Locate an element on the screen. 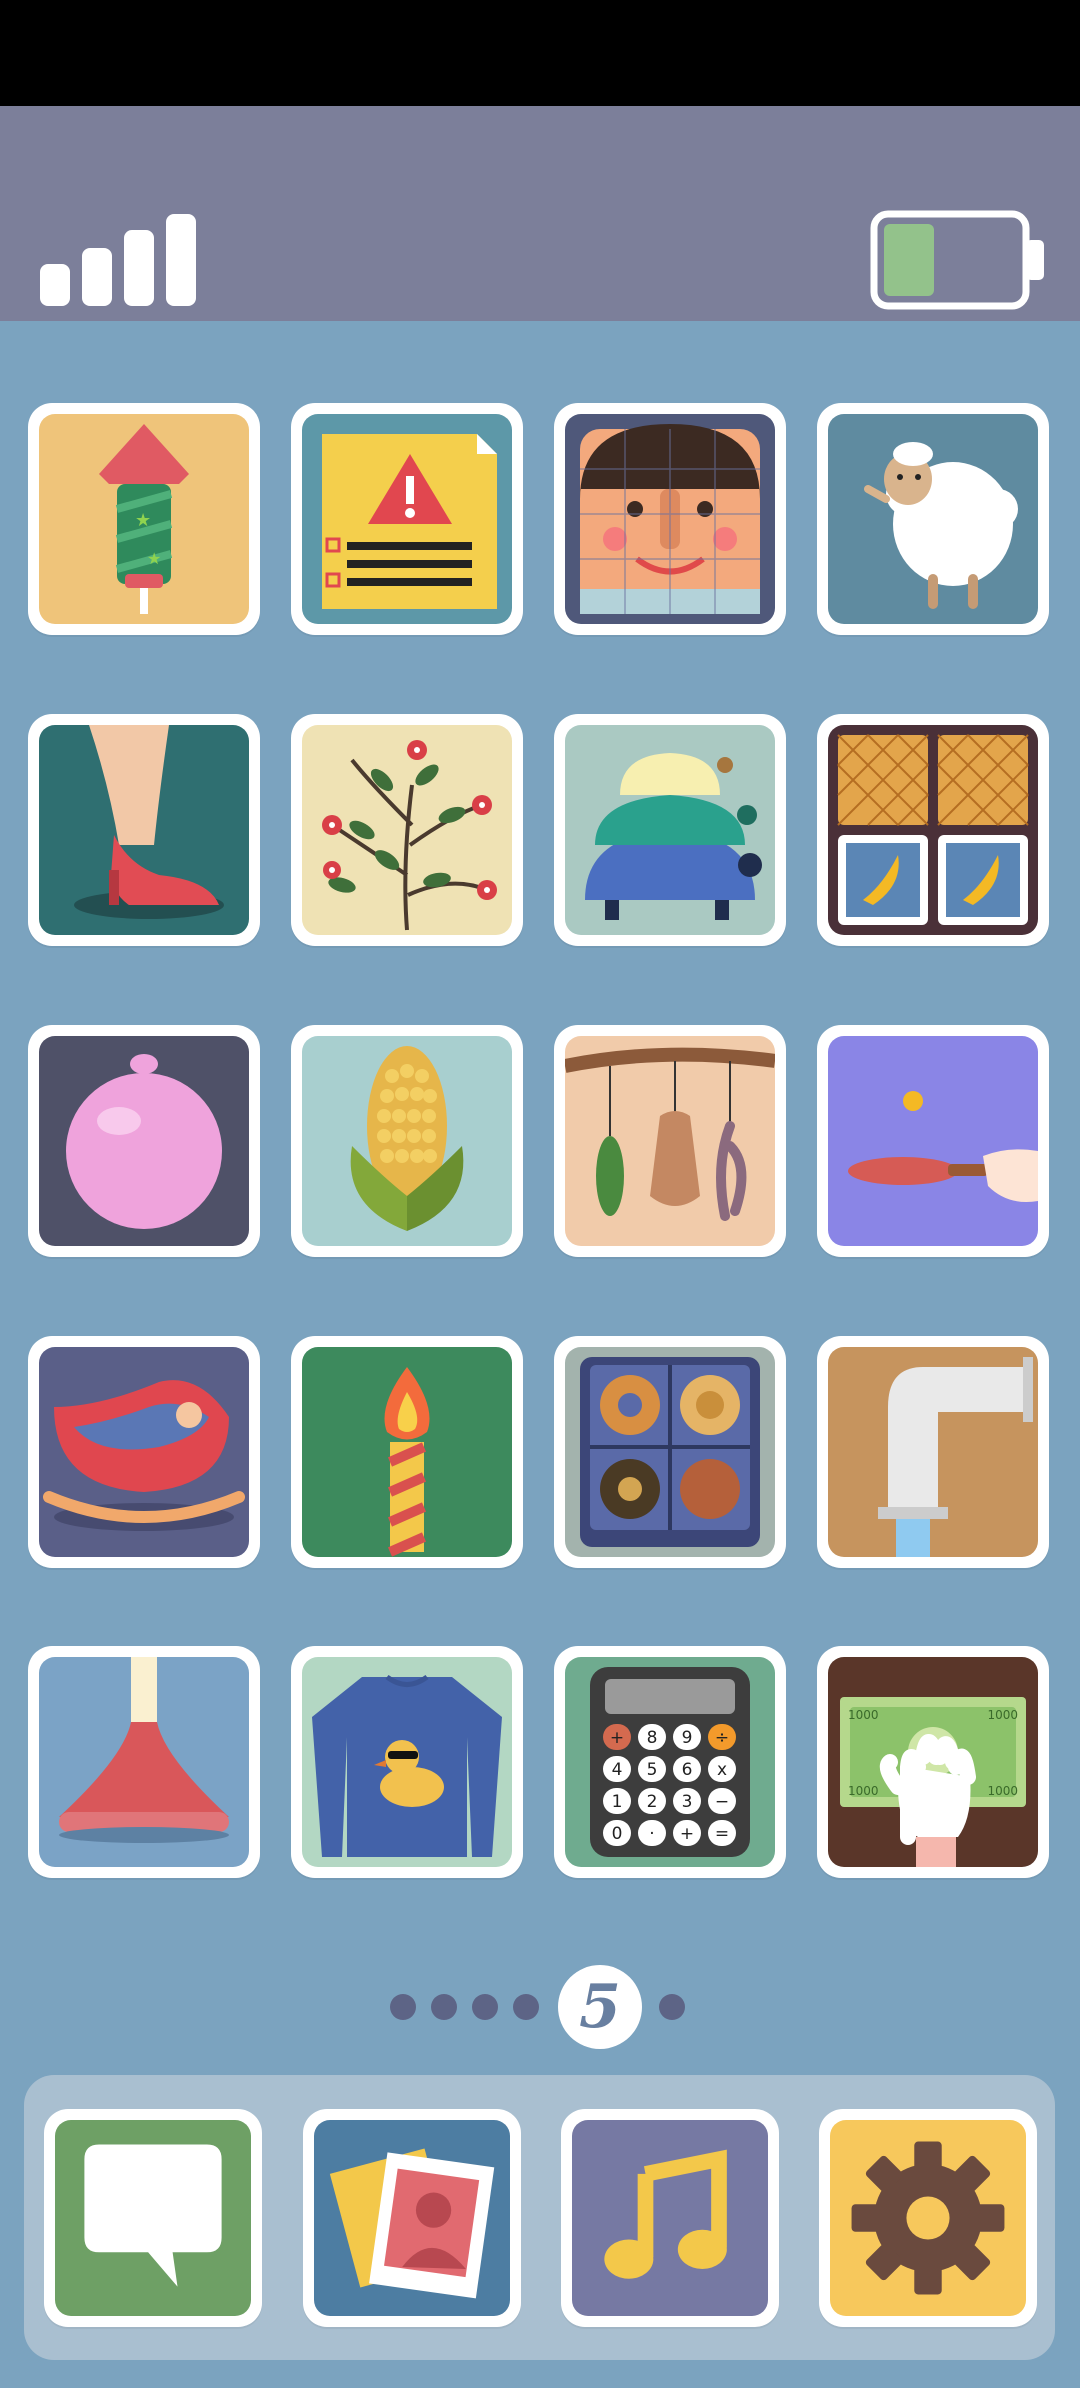  flower-branch-icon is located at coordinates (409, 835).